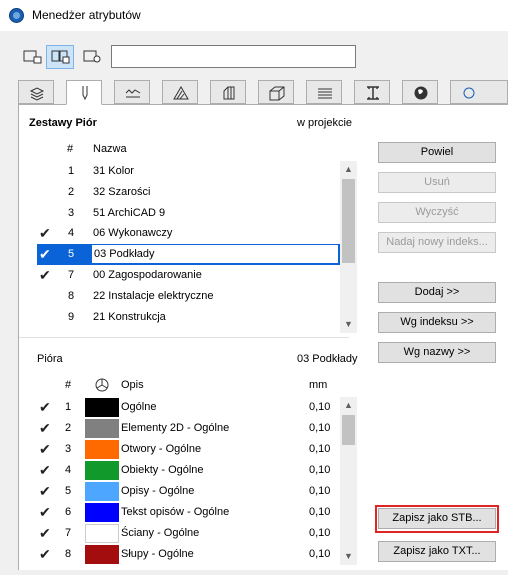 The width and height of the screenshot is (508, 575). I want to click on add-button: Dodaj >>, so click(437, 292).